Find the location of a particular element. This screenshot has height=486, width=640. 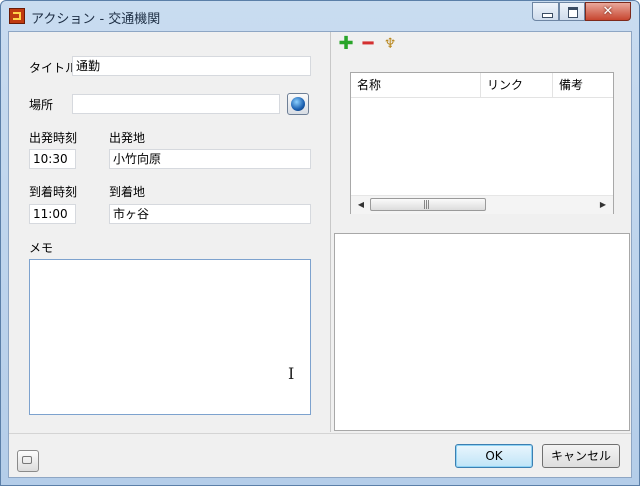

help-button is located at coordinates (28, 461).